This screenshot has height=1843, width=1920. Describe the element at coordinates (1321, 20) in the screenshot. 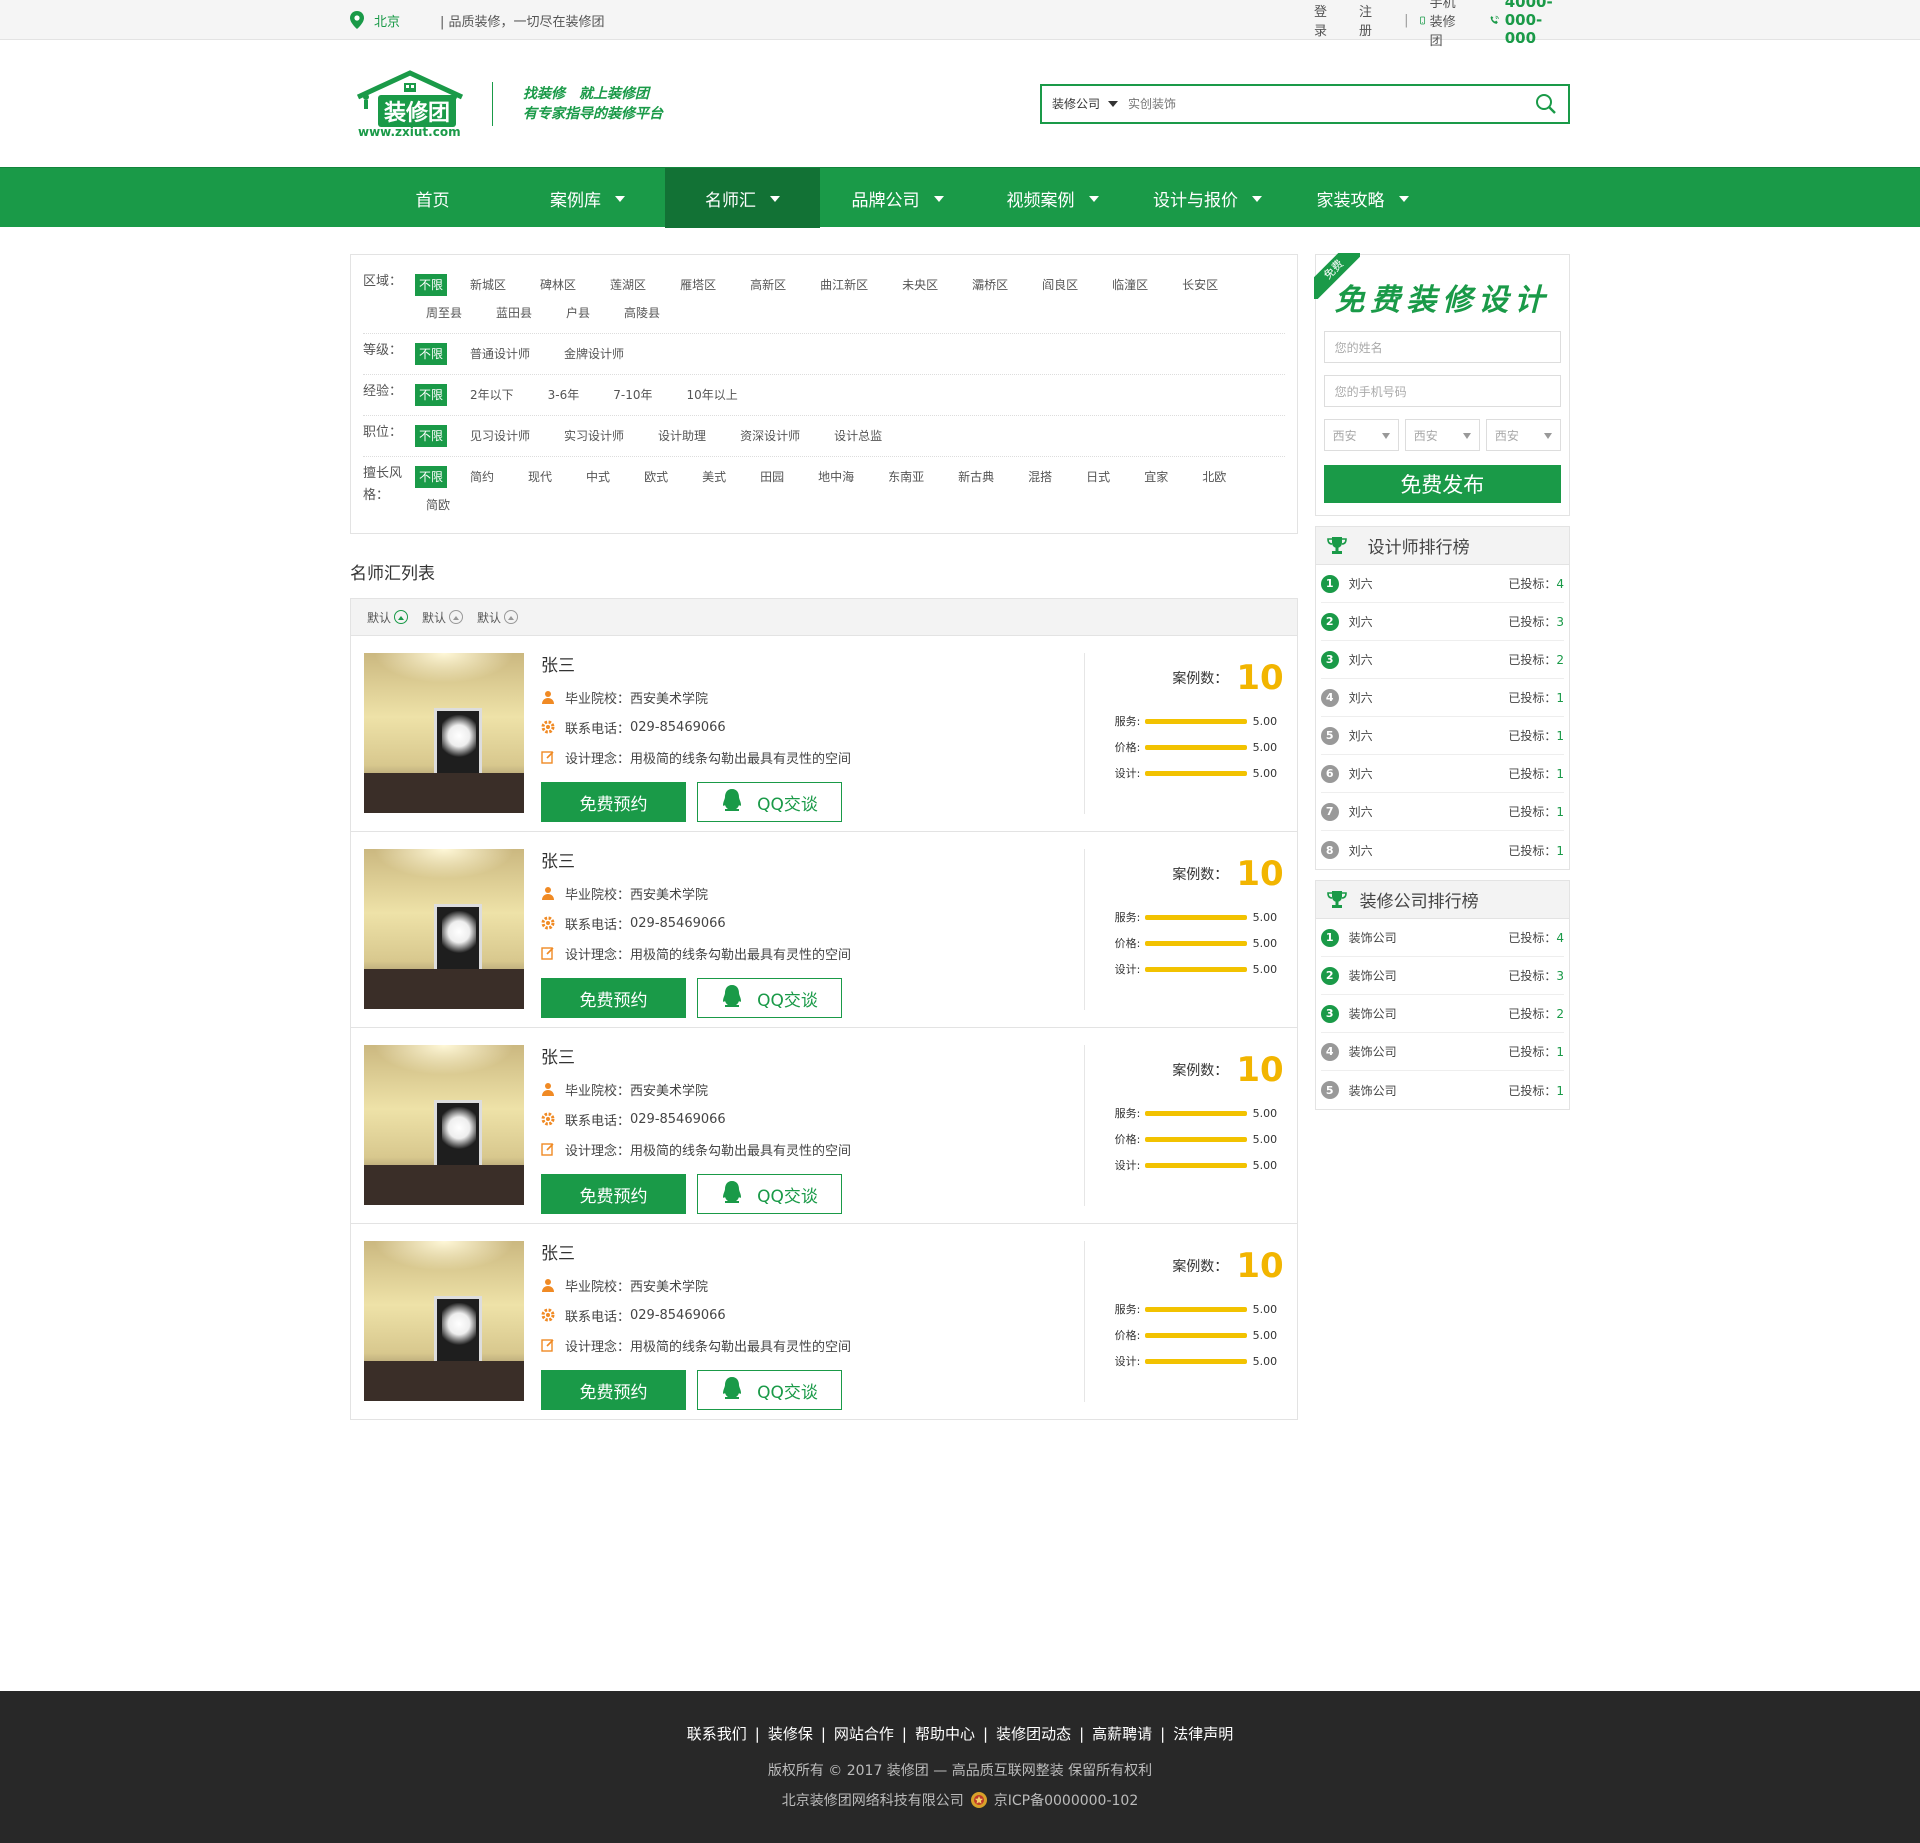

I see `login-link: 登录` at that location.